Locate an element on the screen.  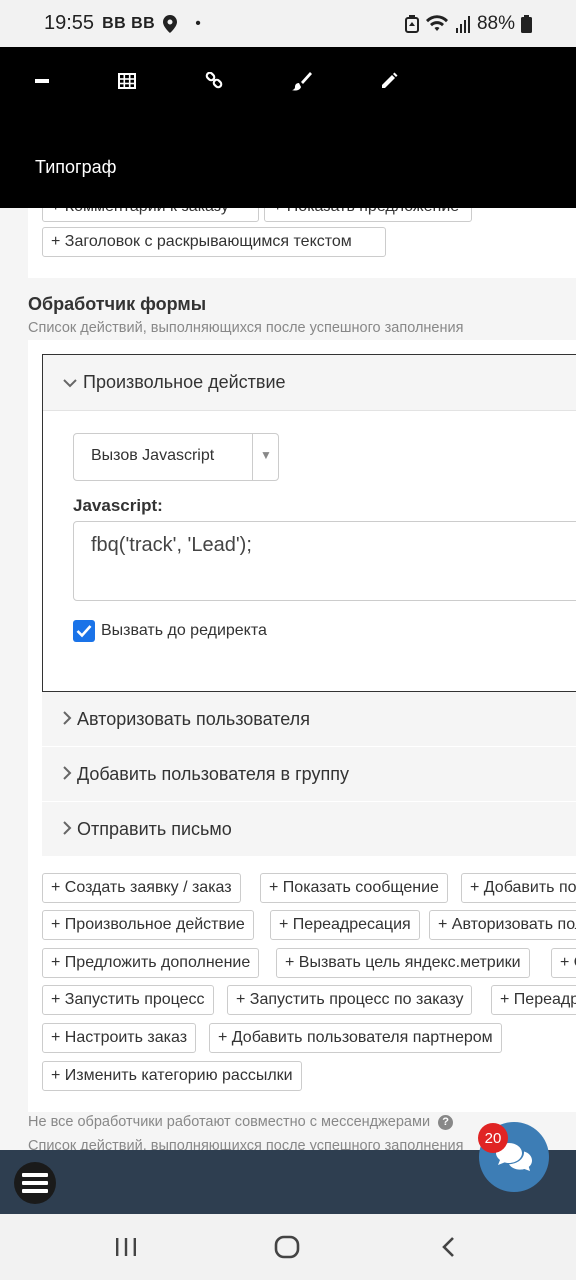
add-show-message-button: + Показать сообщение is located at coordinates (354, 888).